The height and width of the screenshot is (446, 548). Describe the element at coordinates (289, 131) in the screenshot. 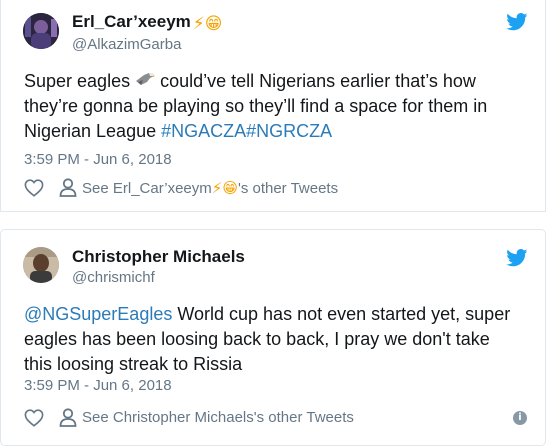

I see `hashtag-link: #NGRCZA` at that location.